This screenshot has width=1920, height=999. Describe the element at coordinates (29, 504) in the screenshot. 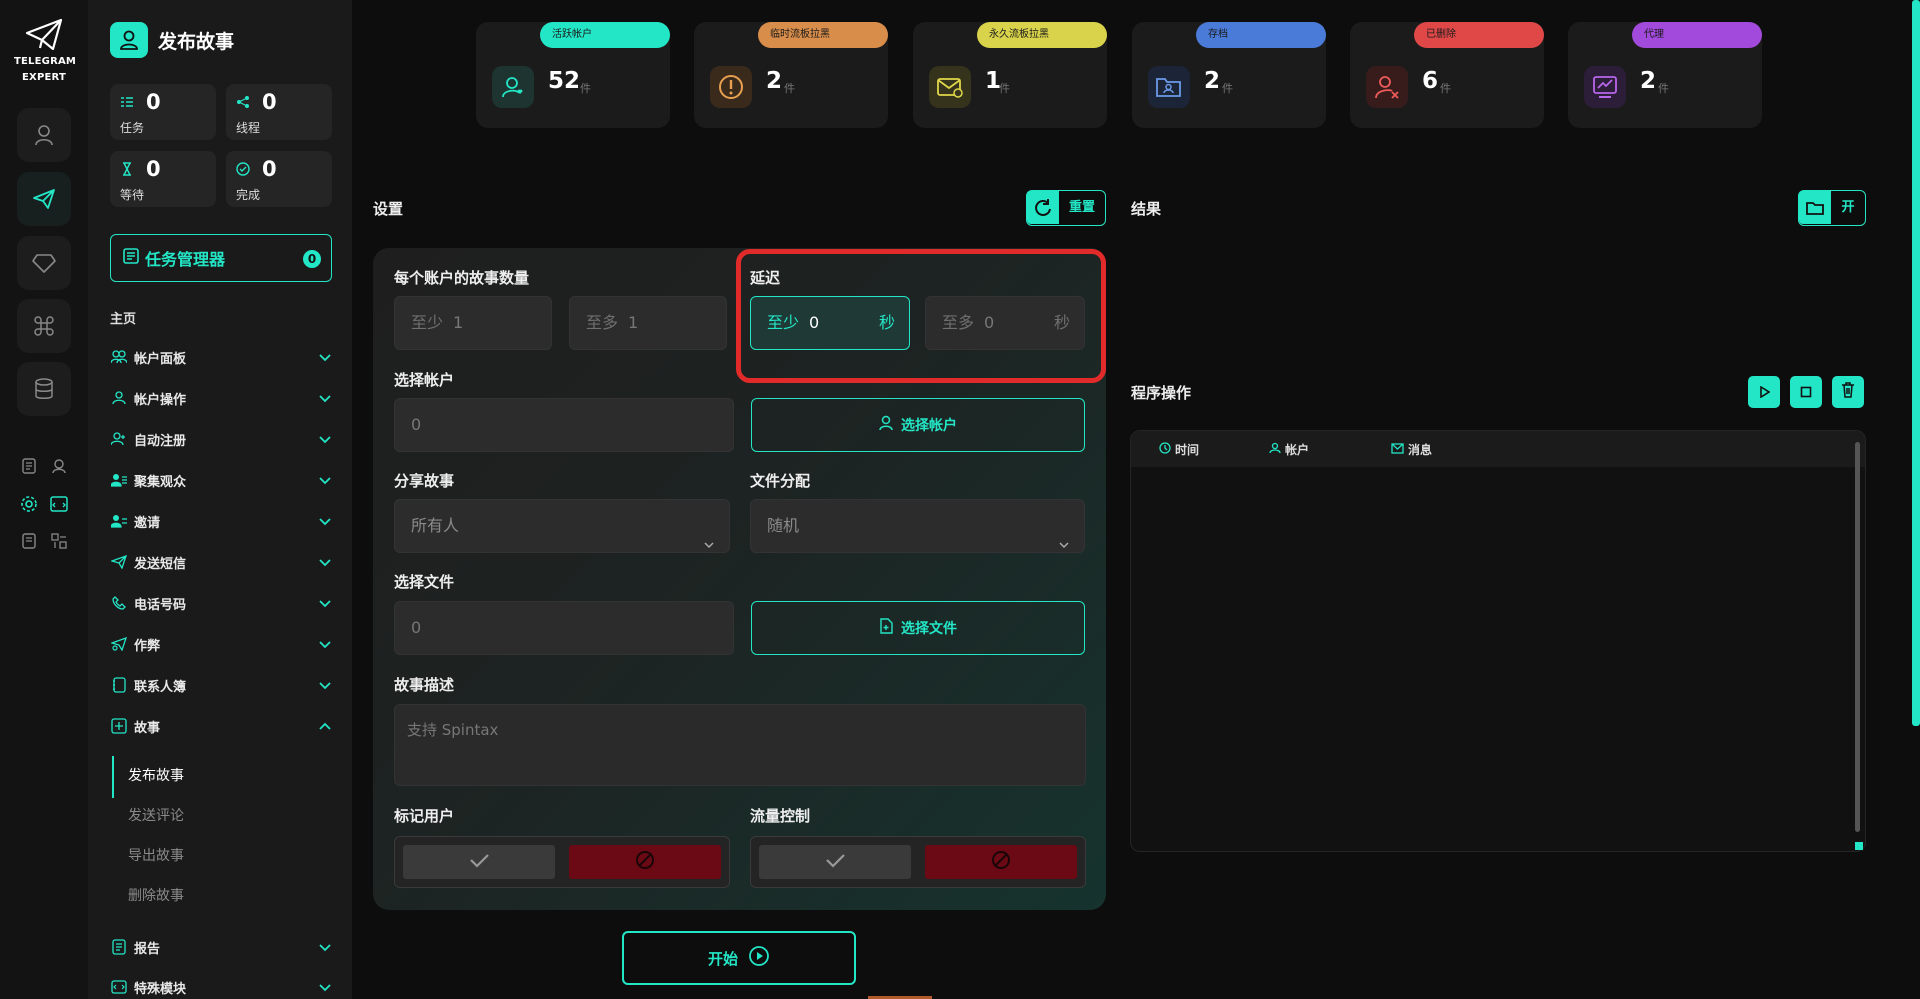

I see `settings-icon` at that location.